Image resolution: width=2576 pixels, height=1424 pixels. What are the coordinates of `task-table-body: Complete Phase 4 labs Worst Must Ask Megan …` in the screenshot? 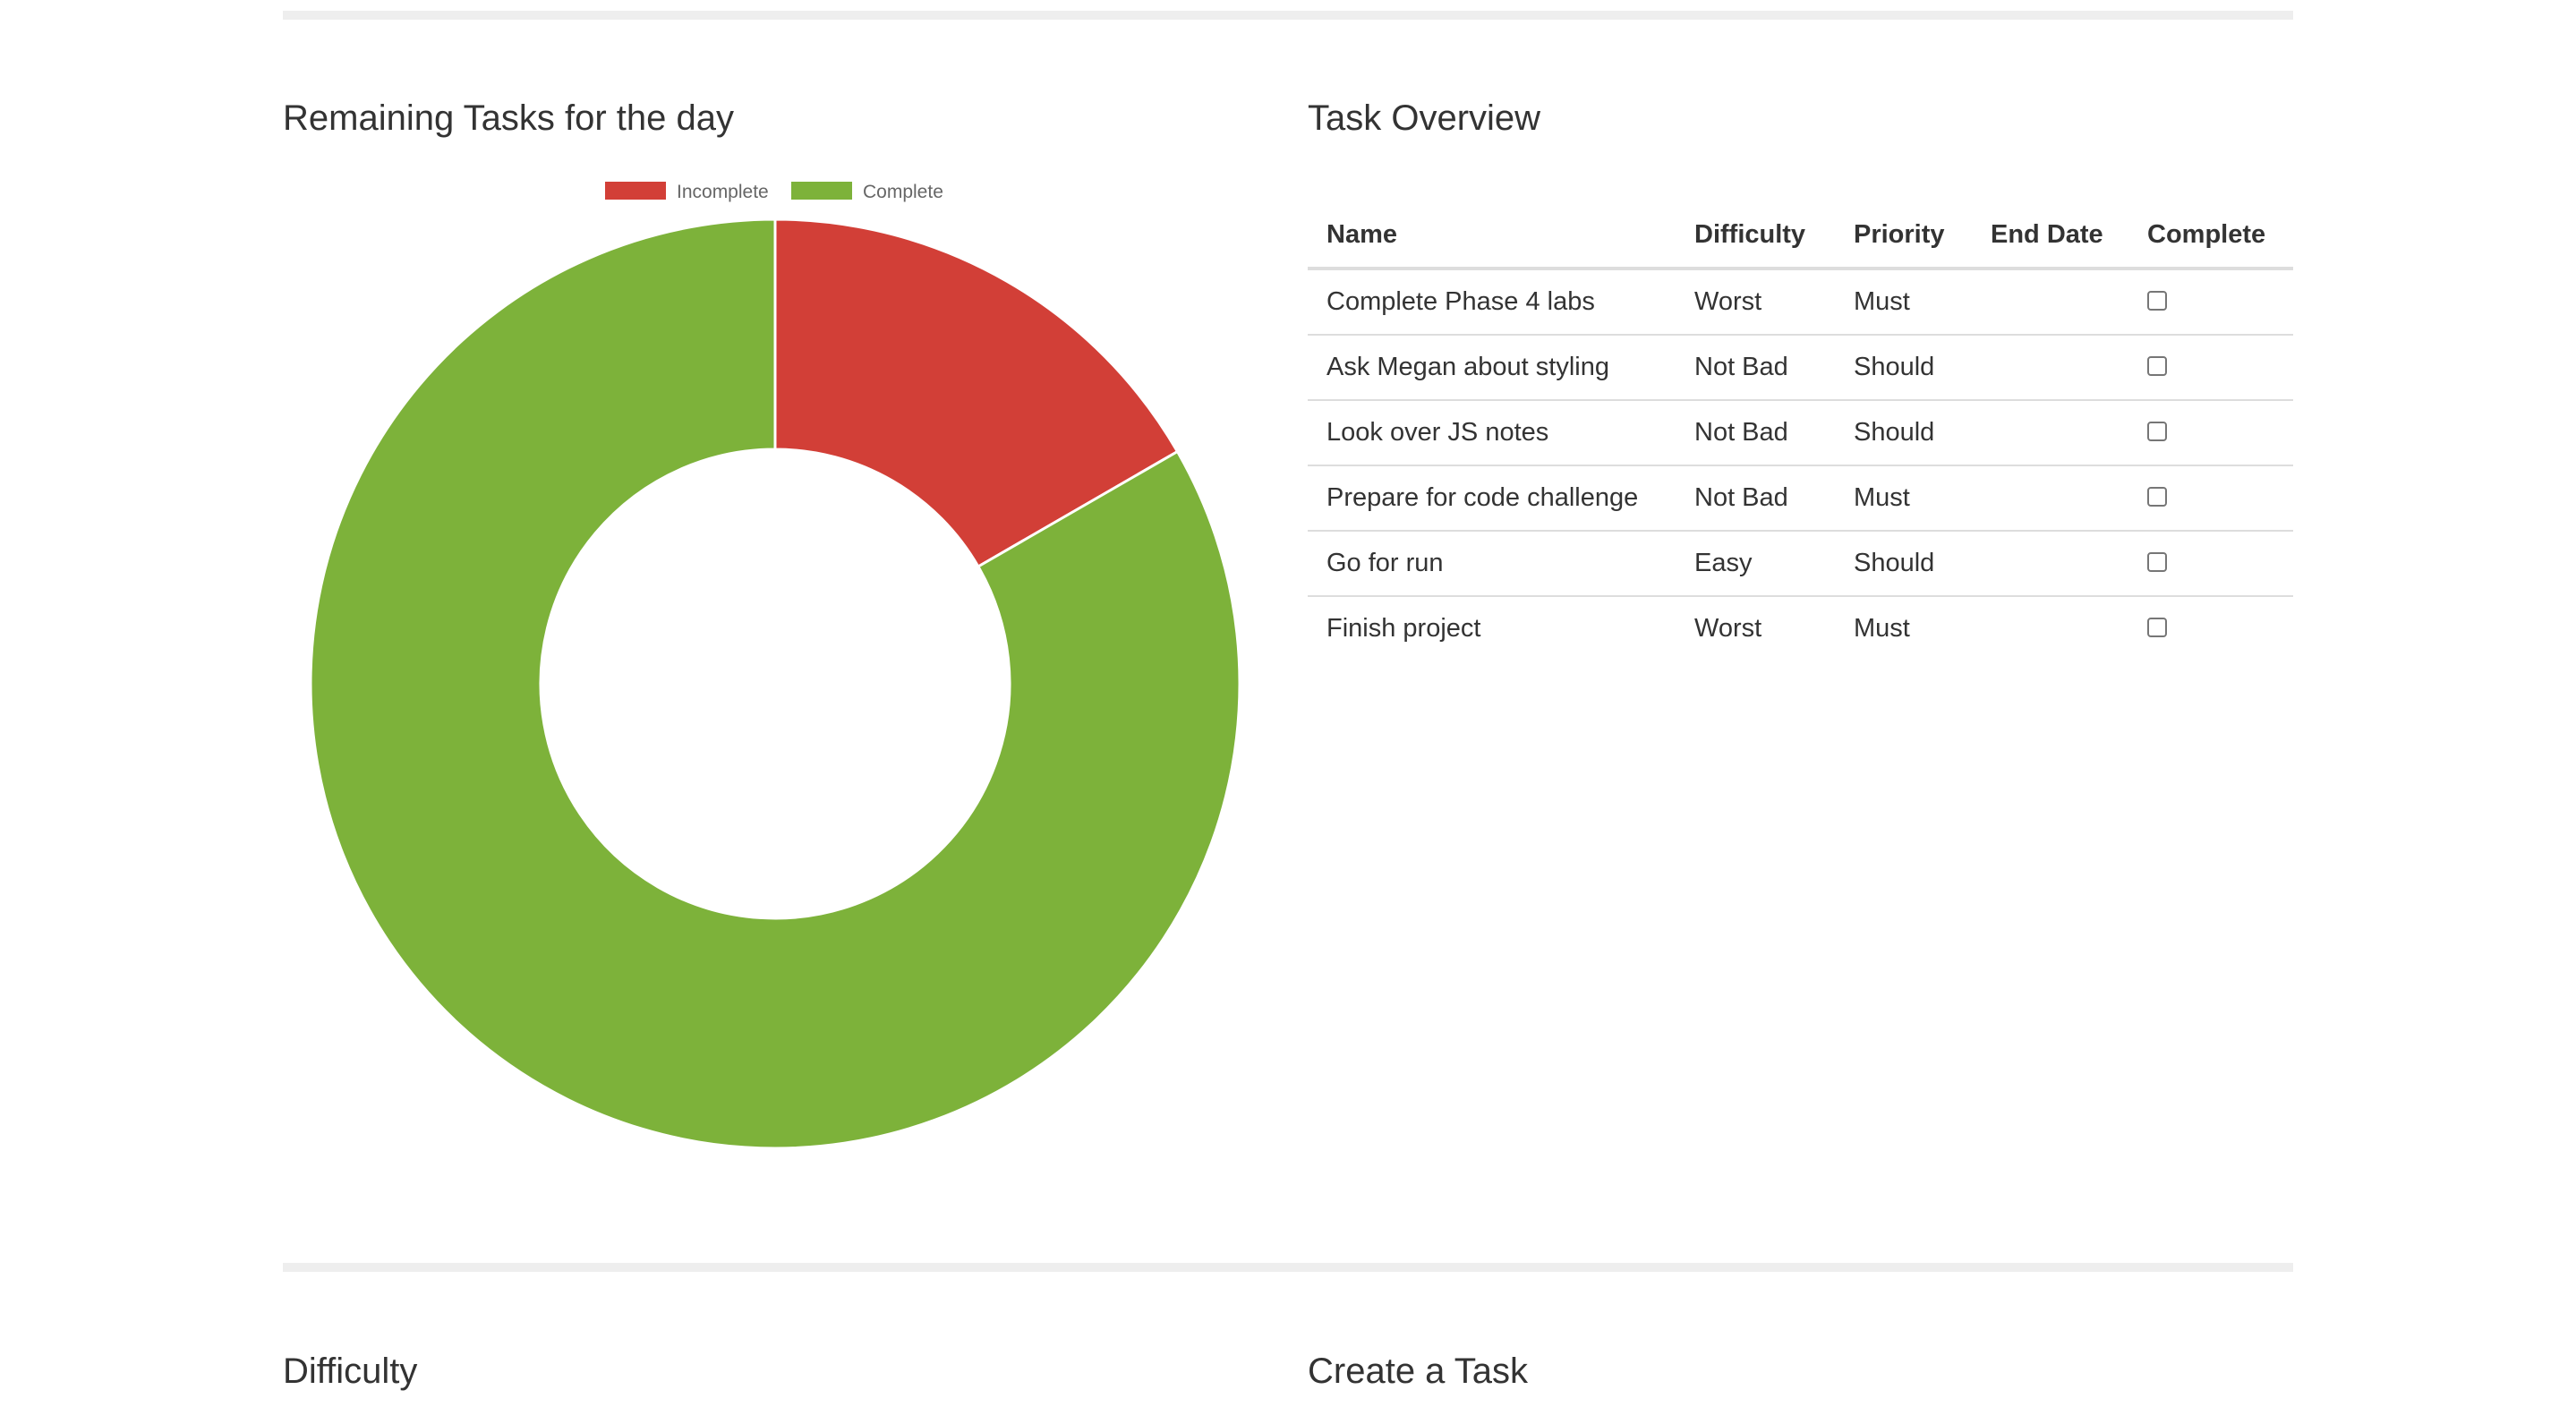 It's located at (1800, 465).